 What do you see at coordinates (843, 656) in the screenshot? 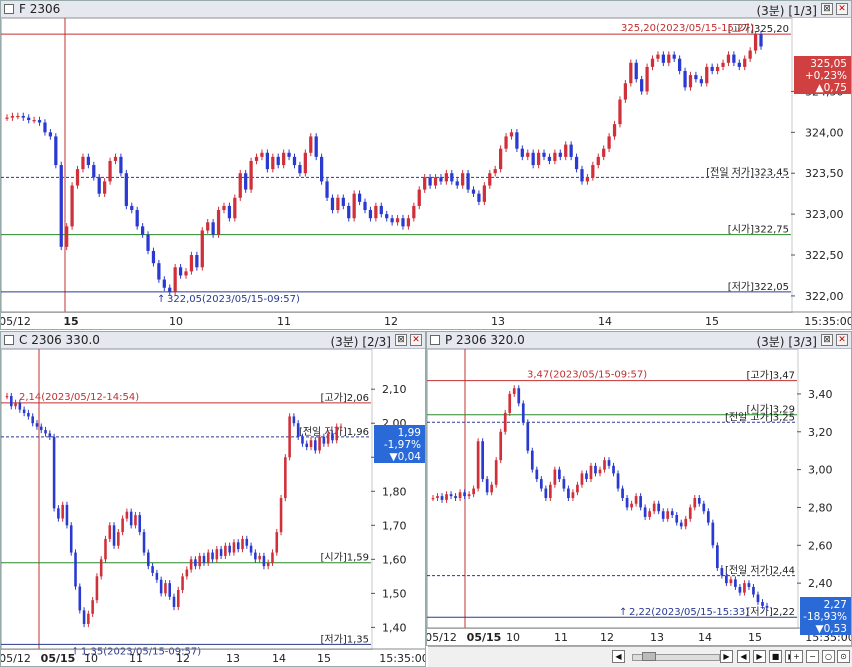
I see `zoom-fit-icon: ⊙` at bounding box center [843, 656].